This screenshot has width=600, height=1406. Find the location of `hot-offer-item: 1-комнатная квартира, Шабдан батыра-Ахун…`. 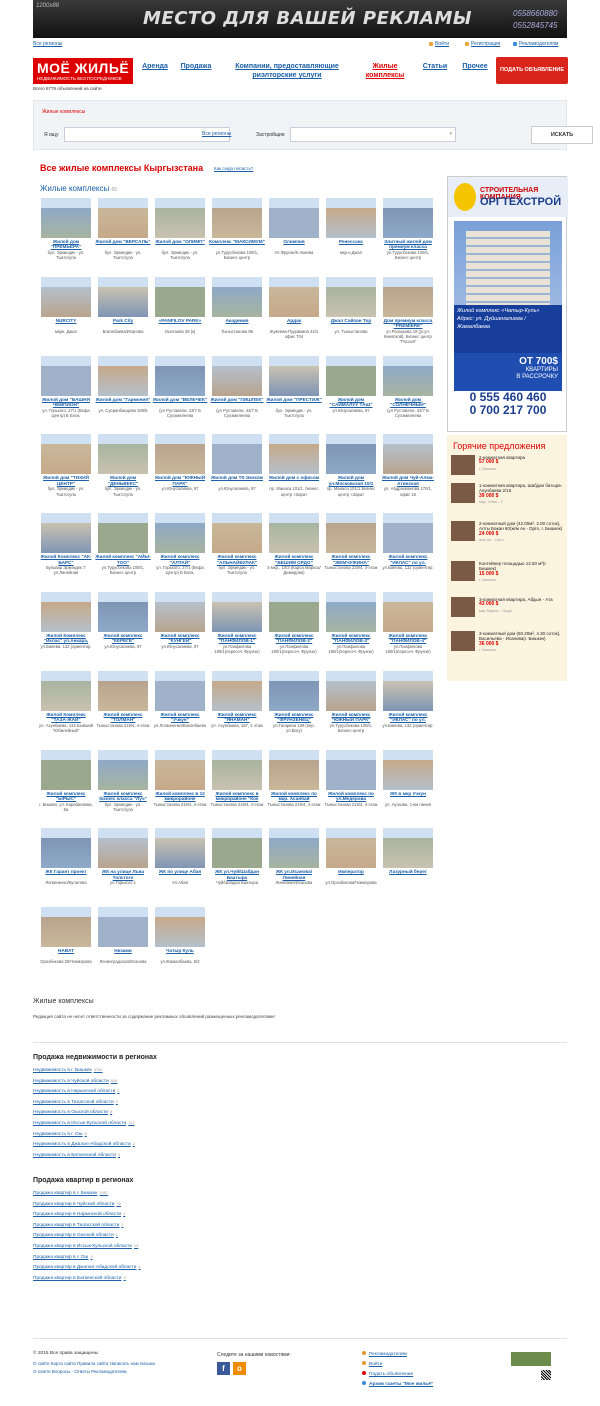

hot-offer-item: 1-комнатная квартира, Шабдан батыра-Ахун… is located at coordinates (508, 497).